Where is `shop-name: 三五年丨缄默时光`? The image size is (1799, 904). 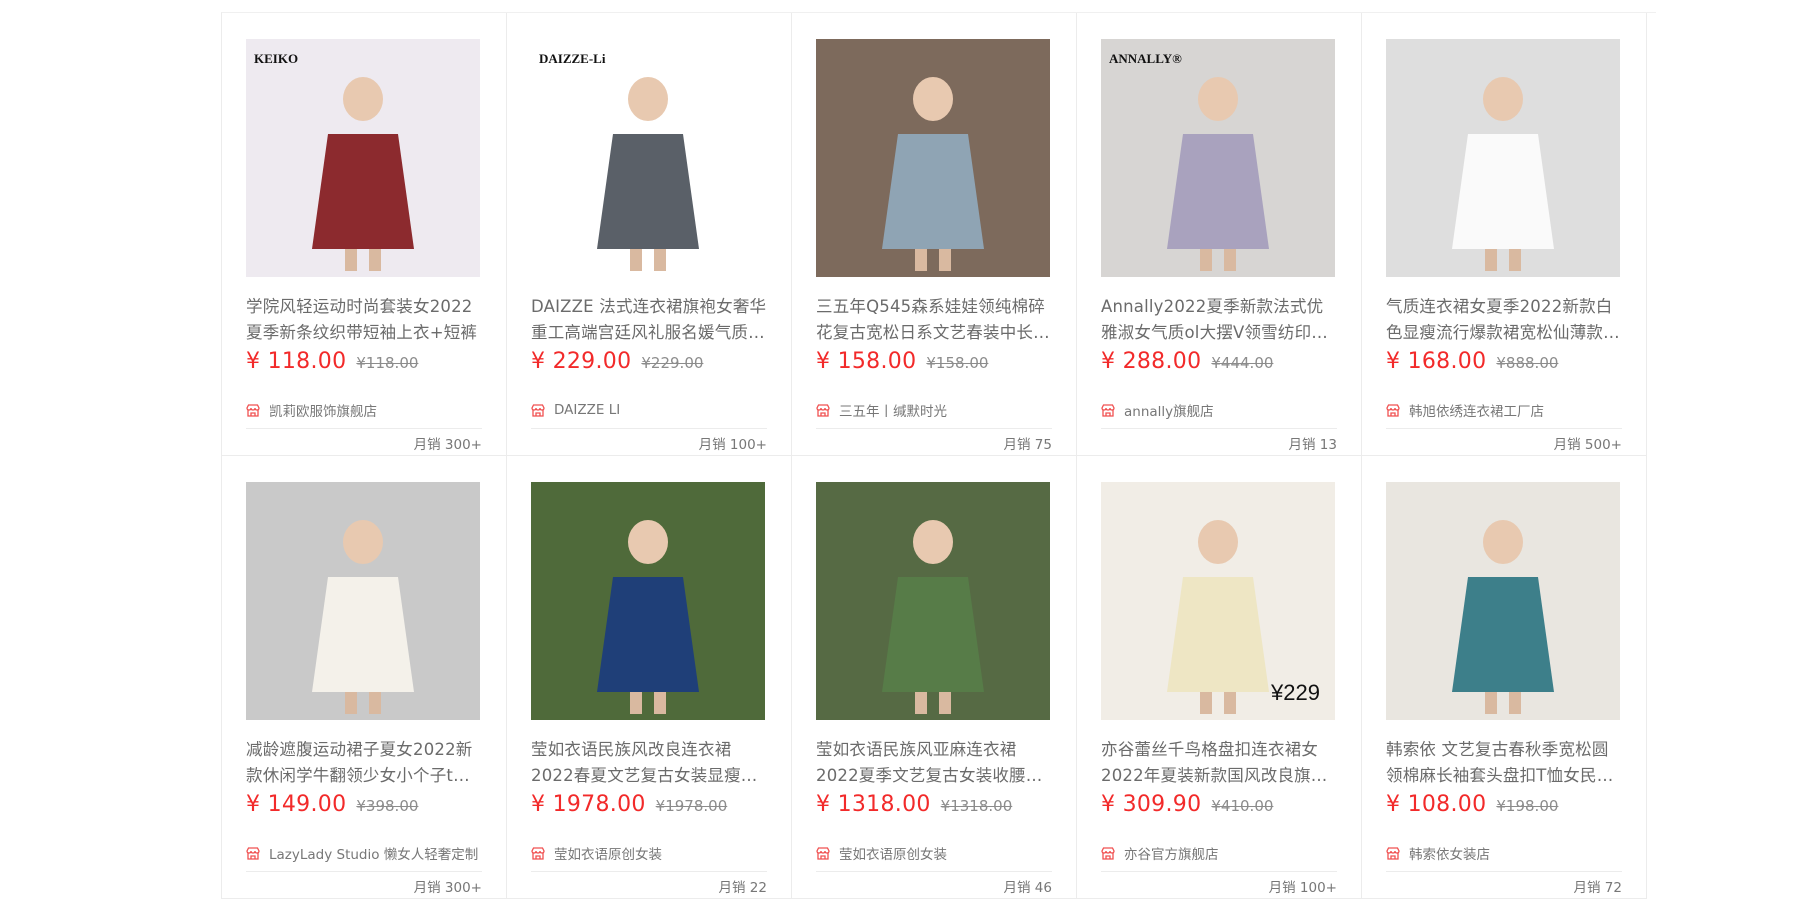 shop-name: 三五年丨缄默时光 is located at coordinates (893, 410).